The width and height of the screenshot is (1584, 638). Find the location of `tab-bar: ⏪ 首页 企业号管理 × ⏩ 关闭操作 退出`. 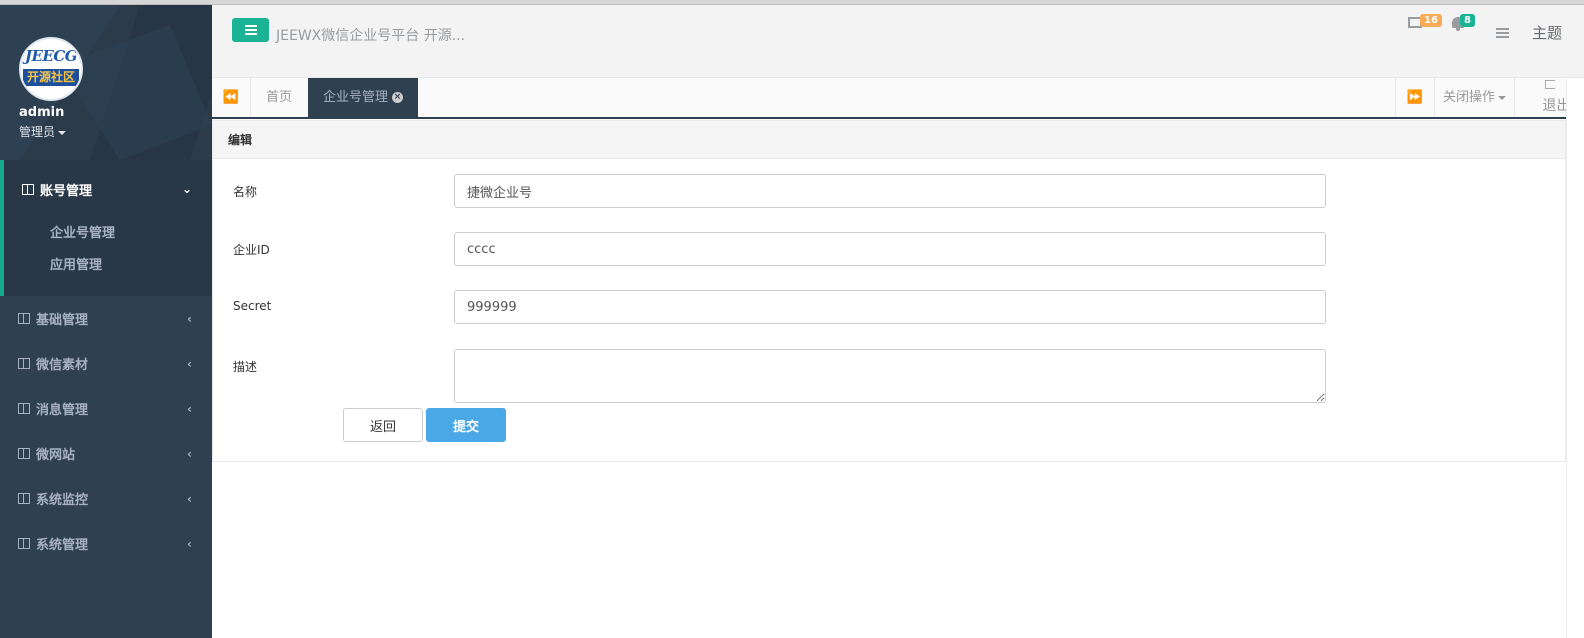

tab-bar: ⏪ 首页 企业号管理 × ⏩ 关闭操作 退出 is located at coordinates (898, 98).